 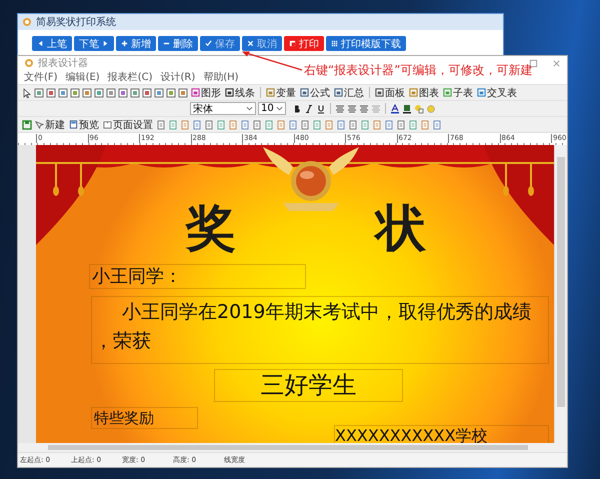 What do you see at coordinates (395, 109) in the screenshot?
I see `font-color-icon` at bounding box center [395, 109].